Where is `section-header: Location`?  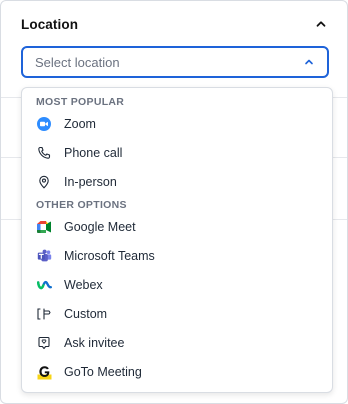 section-header: Location is located at coordinates (175, 24).